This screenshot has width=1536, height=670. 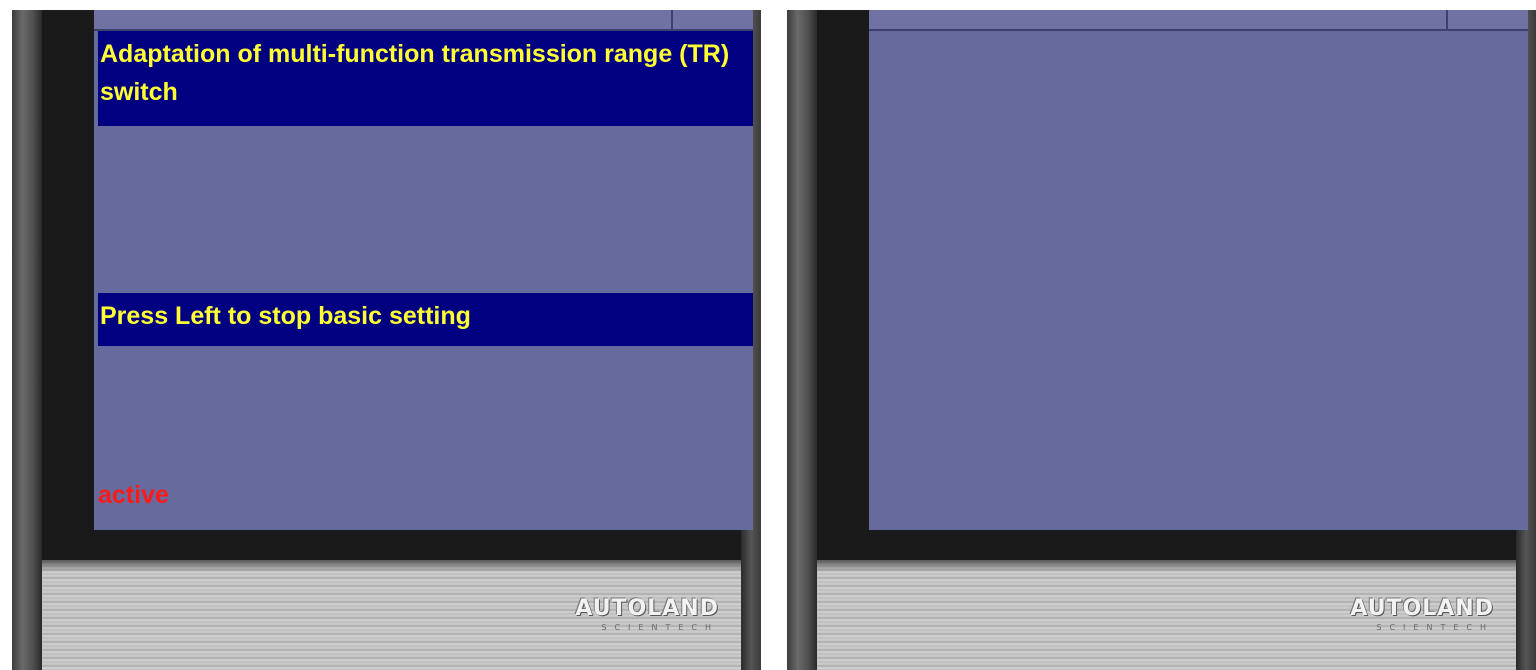 I want to click on instruction-message: Press Left to stop basic setting, so click(x=425, y=319).